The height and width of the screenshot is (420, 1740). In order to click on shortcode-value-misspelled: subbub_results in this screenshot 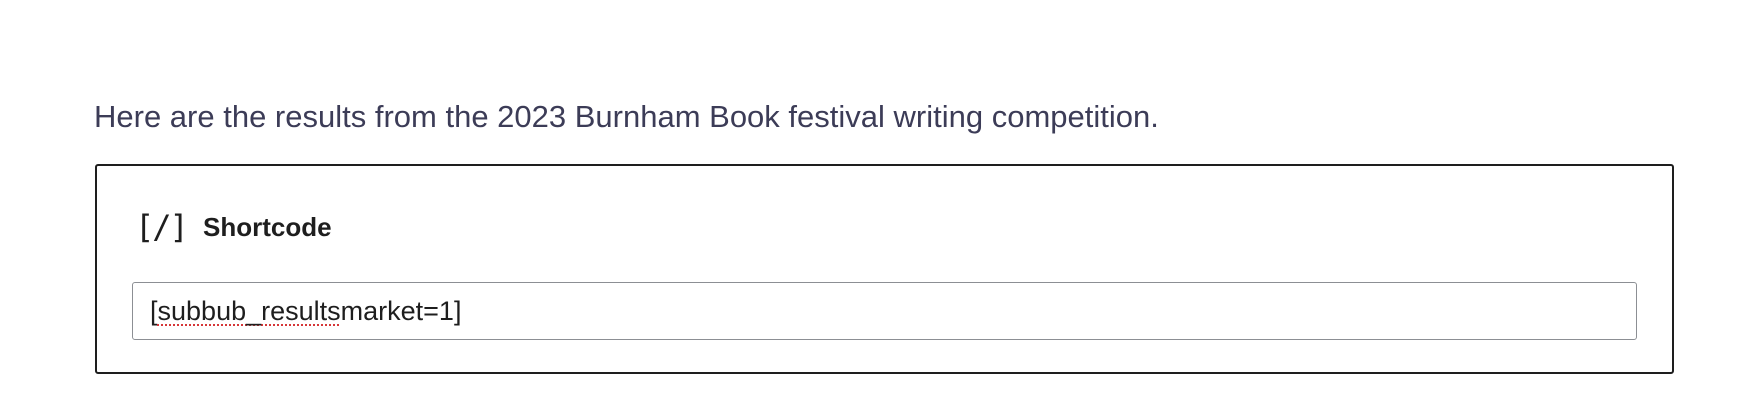, I will do `click(249, 310)`.